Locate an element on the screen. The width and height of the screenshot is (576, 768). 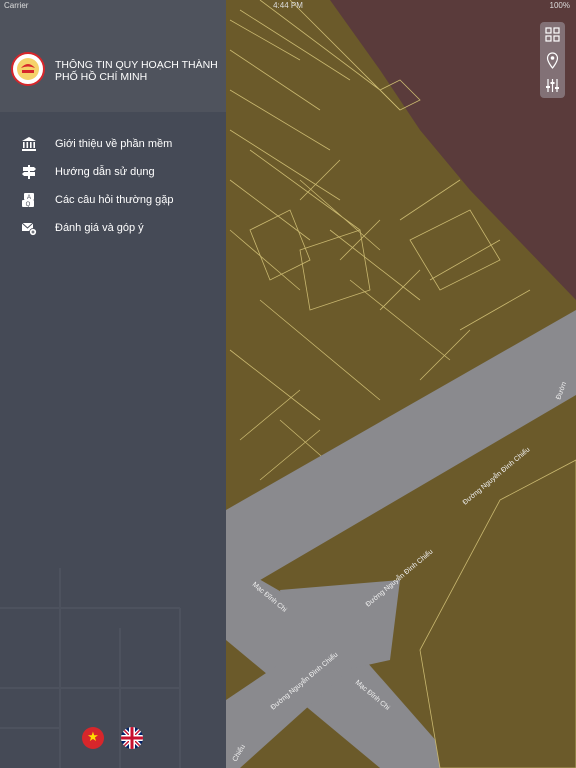
clock: 4:44 PM is located at coordinates (288, 5).